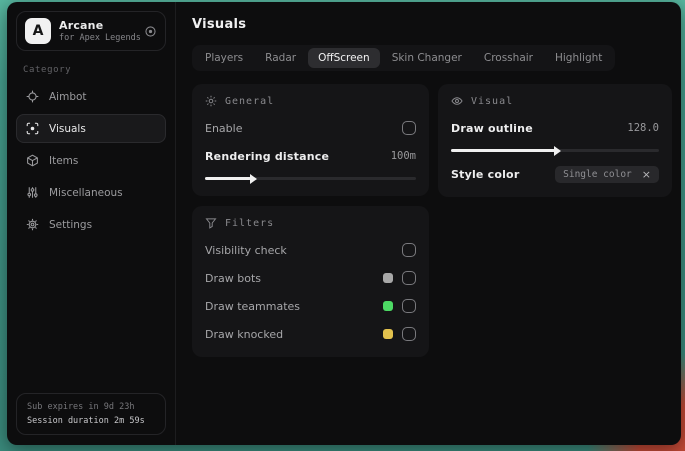 The image size is (685, 451). I want to click on app-name: Arcane, so click(81, 25).